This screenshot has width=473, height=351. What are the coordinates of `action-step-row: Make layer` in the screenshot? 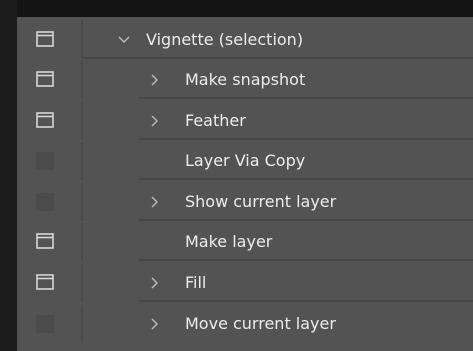 It's located at (245, 242).